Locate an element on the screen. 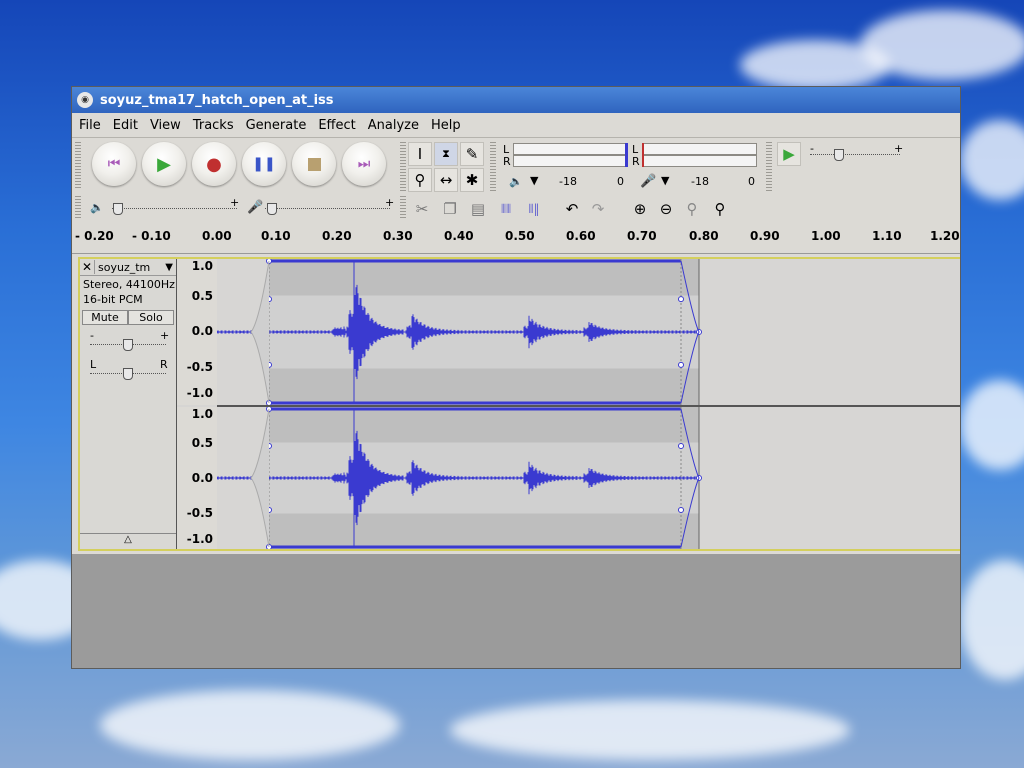  fit-selection-button: ⚲ is located at coordinates (692, 209).